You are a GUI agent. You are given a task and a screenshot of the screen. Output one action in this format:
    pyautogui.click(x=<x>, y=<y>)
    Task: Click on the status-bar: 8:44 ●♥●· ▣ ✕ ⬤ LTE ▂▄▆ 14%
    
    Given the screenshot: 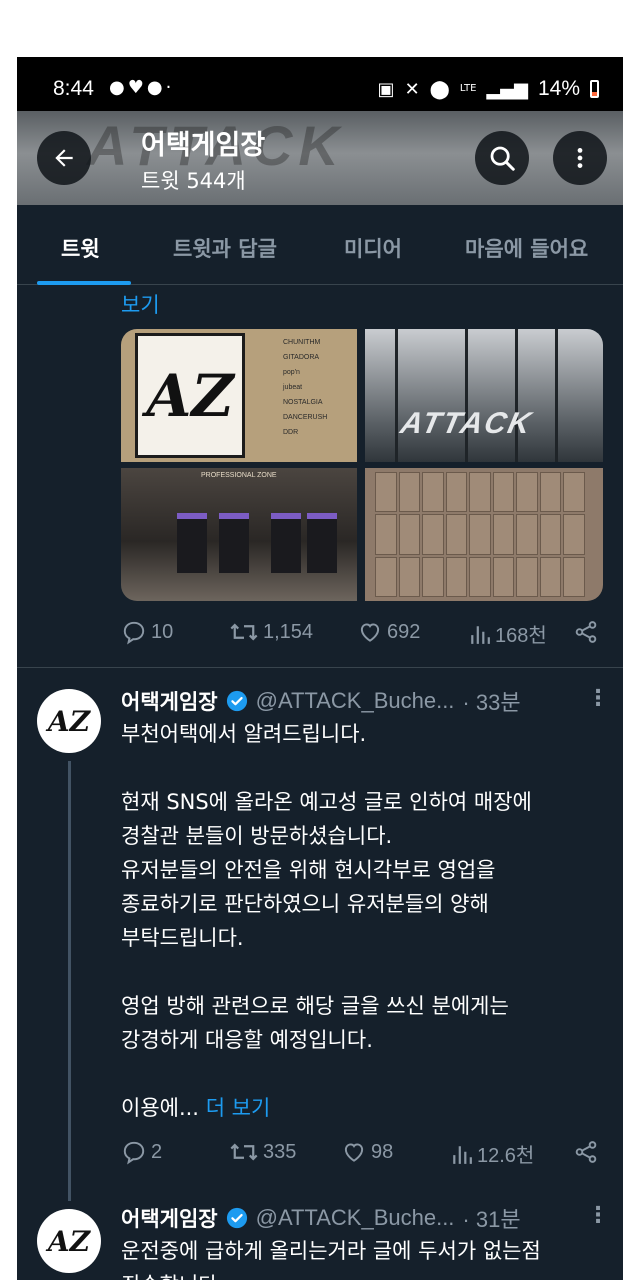 What is the action you would take?
    pyautogui.click(x=320, y=84)
    